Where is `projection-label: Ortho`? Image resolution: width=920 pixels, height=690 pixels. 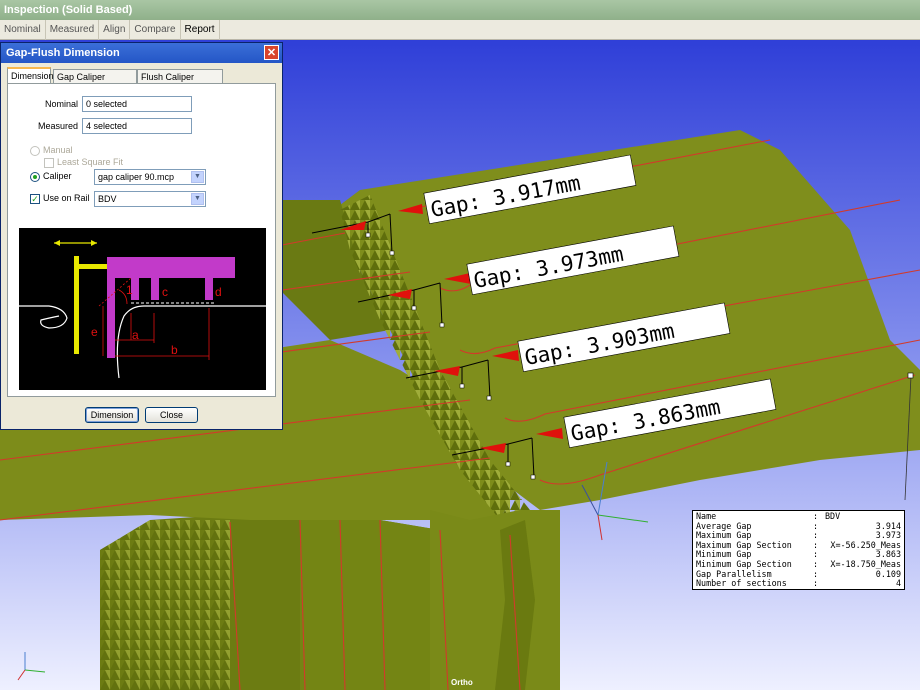 projection-label: Ortho is located at coordinates (462, 682).